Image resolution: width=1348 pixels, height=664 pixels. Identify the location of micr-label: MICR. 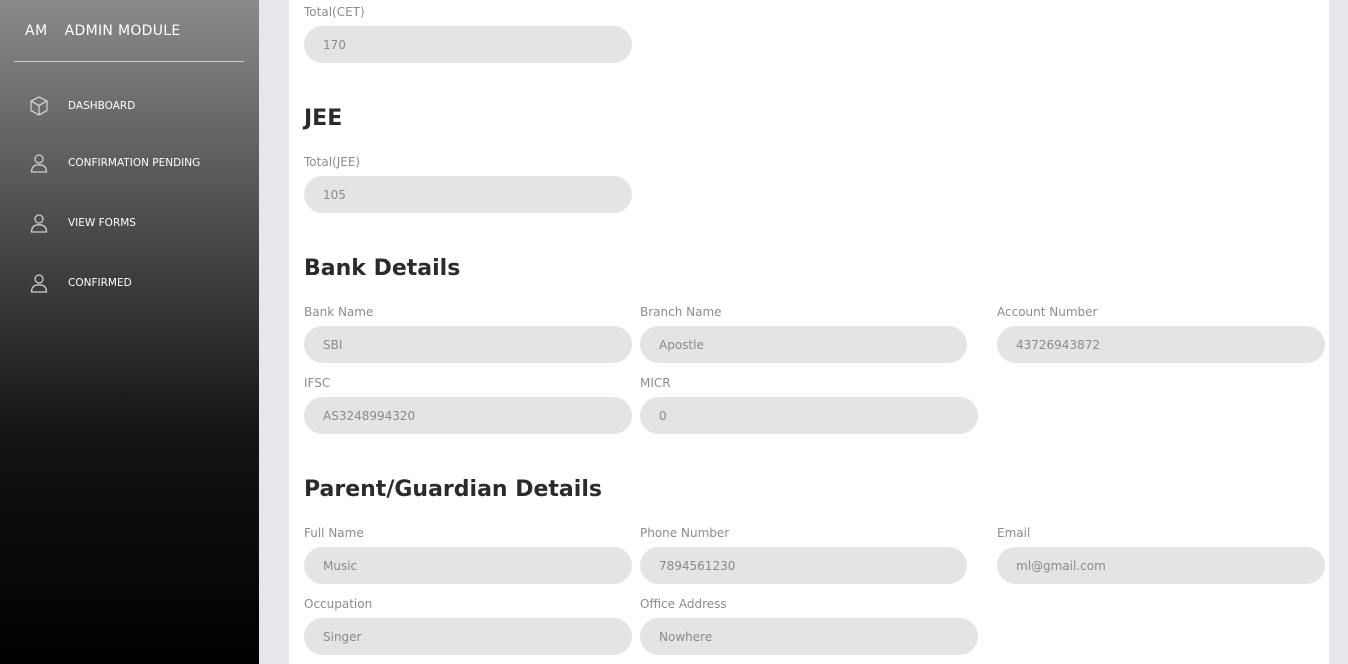
(655, 383).